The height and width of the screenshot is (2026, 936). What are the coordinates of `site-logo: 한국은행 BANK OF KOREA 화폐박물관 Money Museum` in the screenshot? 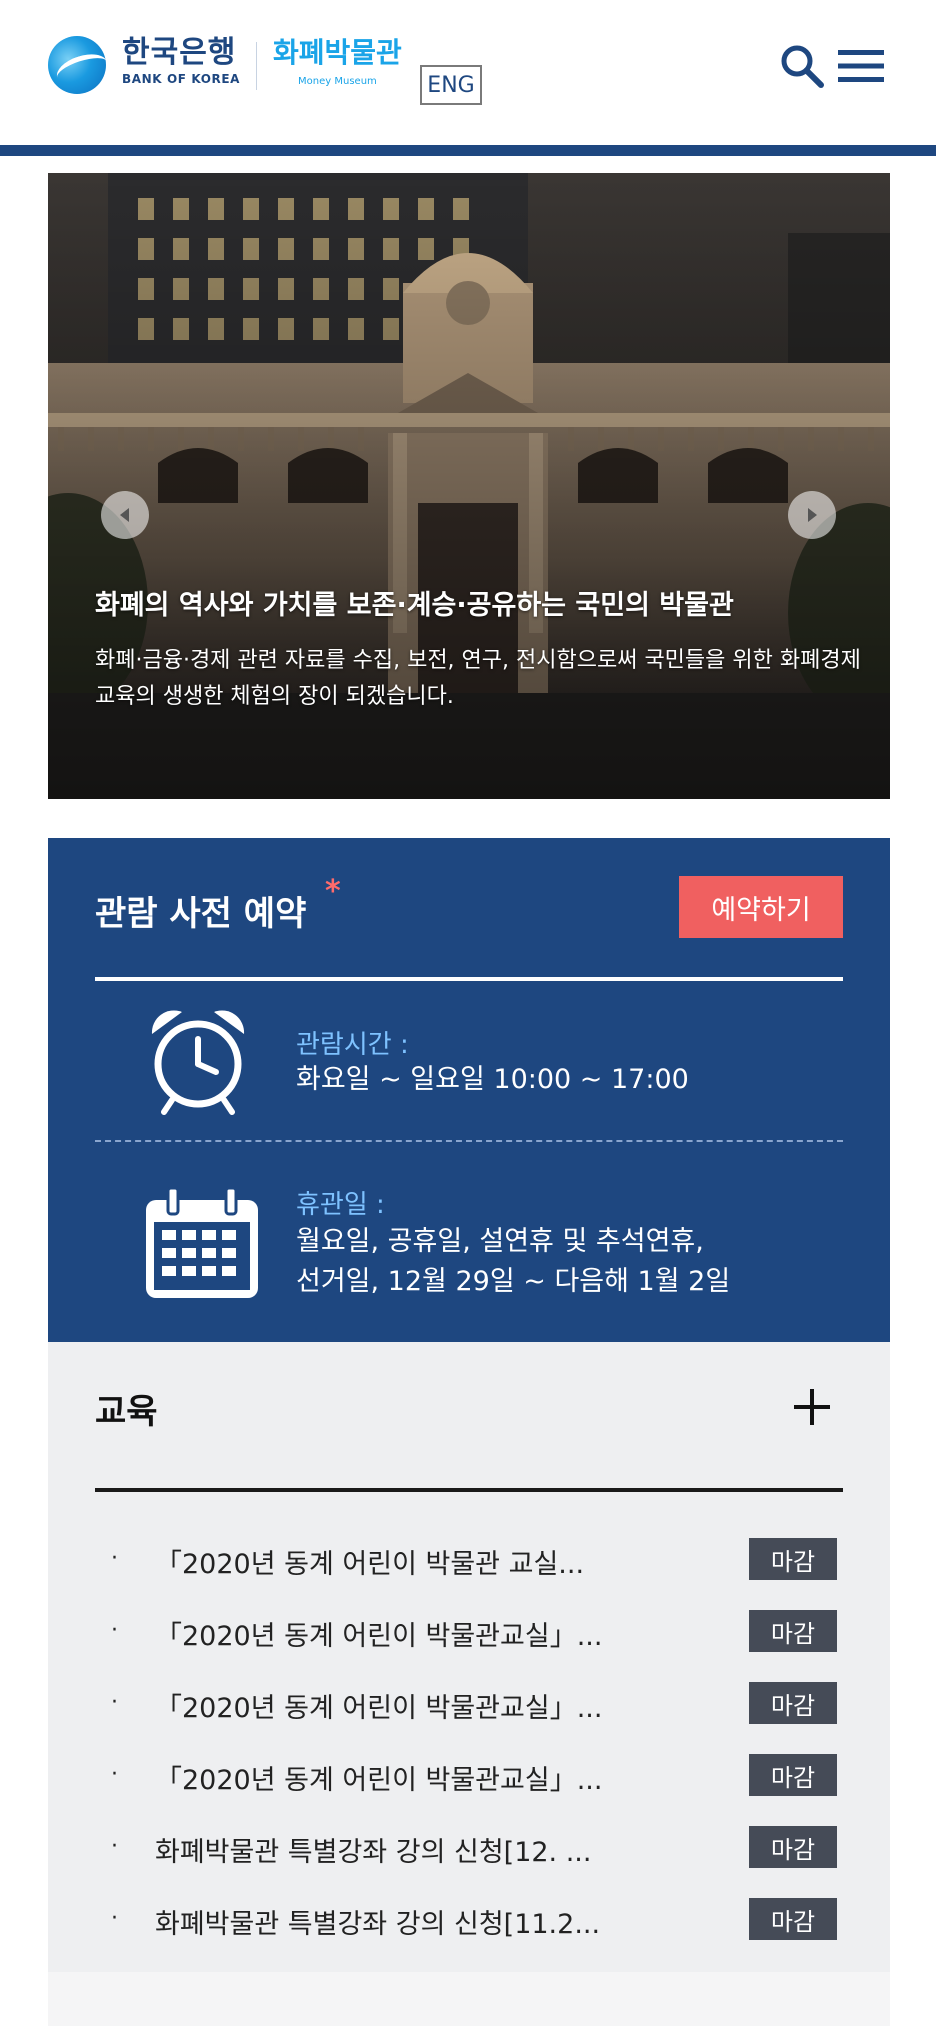 It's located at (225, 65).